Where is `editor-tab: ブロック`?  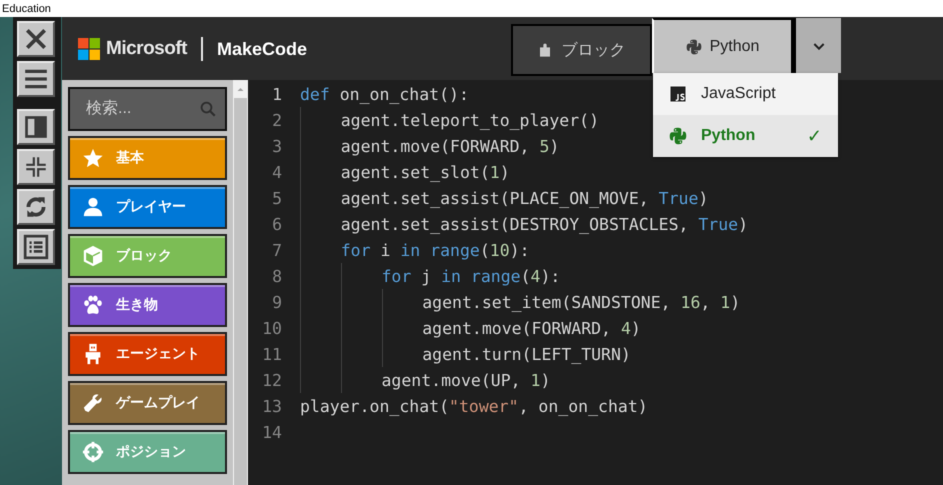
editor-tab: ブロック is located at coordinates (581, 50).